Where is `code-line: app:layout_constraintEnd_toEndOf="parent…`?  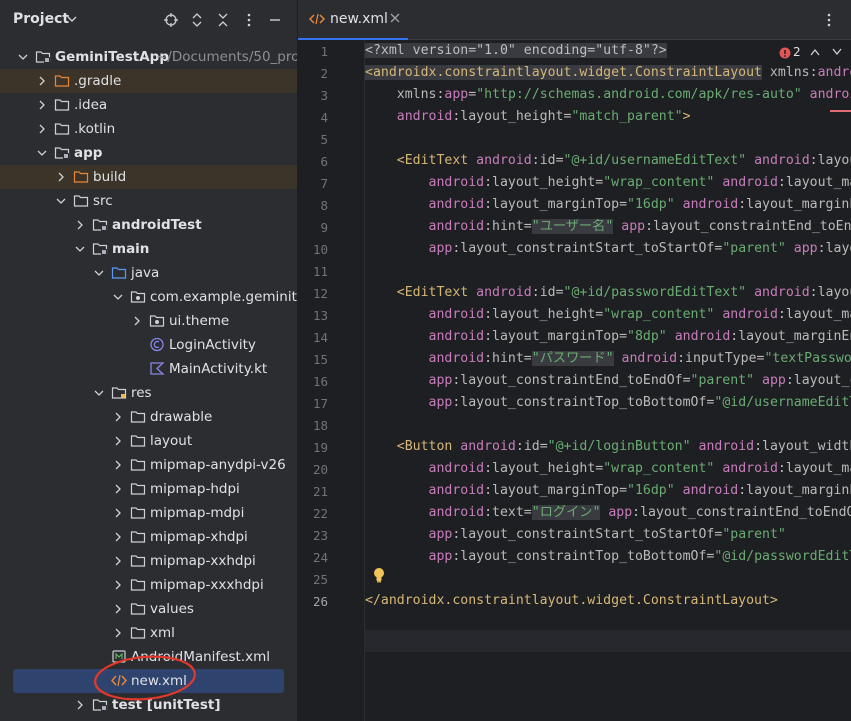
code-line: app:layout_constraintEnd_toEndOf="parent… is located at coordinates (608, 381).